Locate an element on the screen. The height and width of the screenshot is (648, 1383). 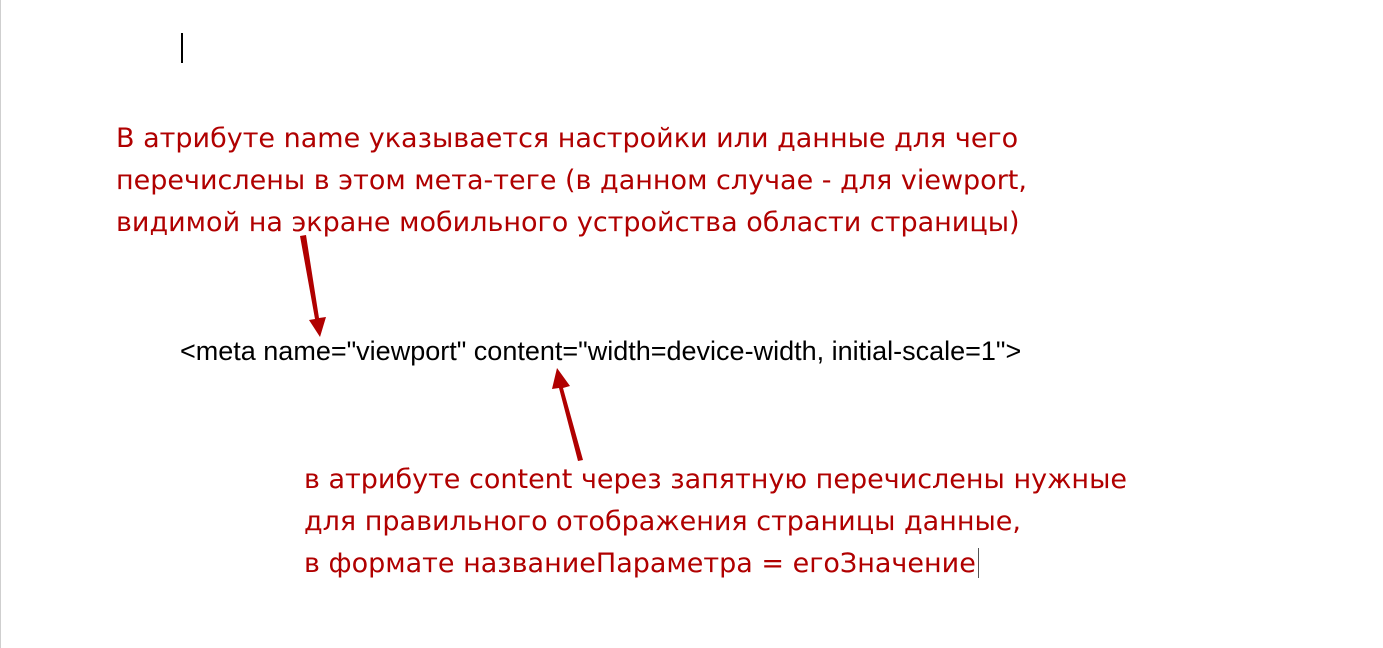
arrow-to-content-attribute is located at coordinates (567, 414).